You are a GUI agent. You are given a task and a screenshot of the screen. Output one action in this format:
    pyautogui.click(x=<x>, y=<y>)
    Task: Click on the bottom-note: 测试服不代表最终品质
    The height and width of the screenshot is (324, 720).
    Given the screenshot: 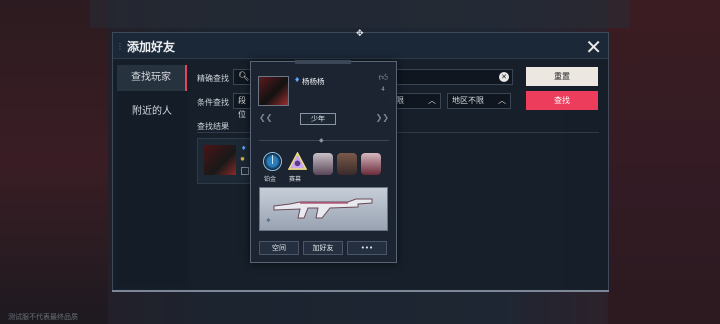 What is the action you would take?
    pyautogui.click(x=43, y=317)
    